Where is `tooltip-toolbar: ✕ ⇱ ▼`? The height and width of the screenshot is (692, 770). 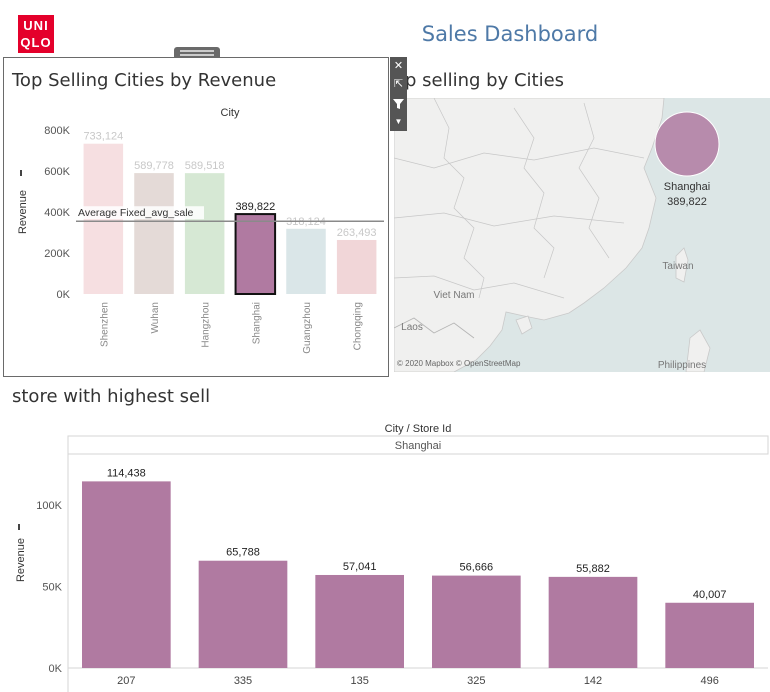
tooltip-toolbar: ✕ ⇱ ▼ is located at coordinates (398, 94).